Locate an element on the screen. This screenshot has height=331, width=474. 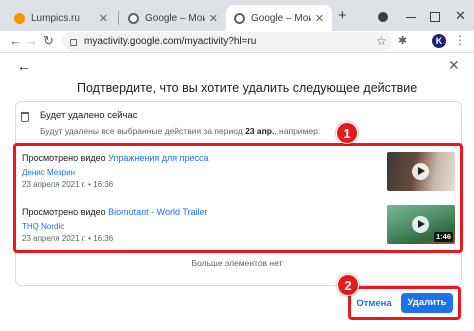
menu-kebab-icon: ⋮ is located at coordinates (460, 40).